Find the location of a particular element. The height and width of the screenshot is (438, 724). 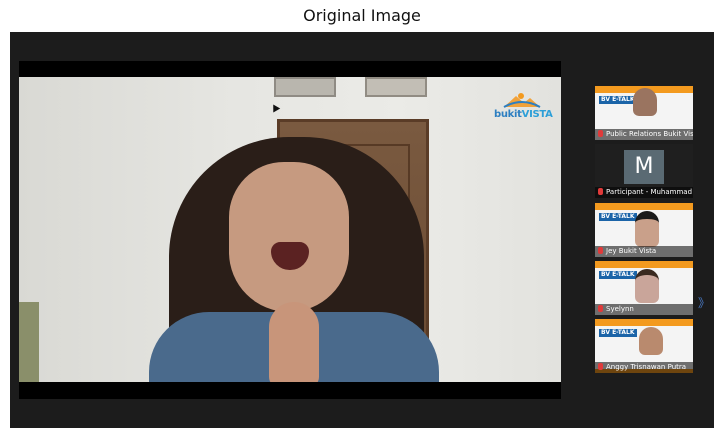

participant-name-label: Jey Bukit Vista is located at coordinates (644, 251).